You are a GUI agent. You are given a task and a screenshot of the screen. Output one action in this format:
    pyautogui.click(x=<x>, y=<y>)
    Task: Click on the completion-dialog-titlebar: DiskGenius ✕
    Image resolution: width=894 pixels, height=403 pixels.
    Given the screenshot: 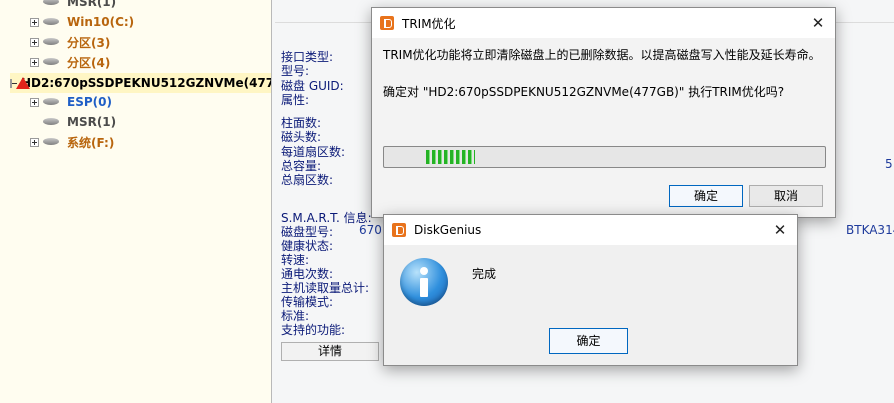 What is the action you would take?
    pyautogui.click(x=590, y=230)
    